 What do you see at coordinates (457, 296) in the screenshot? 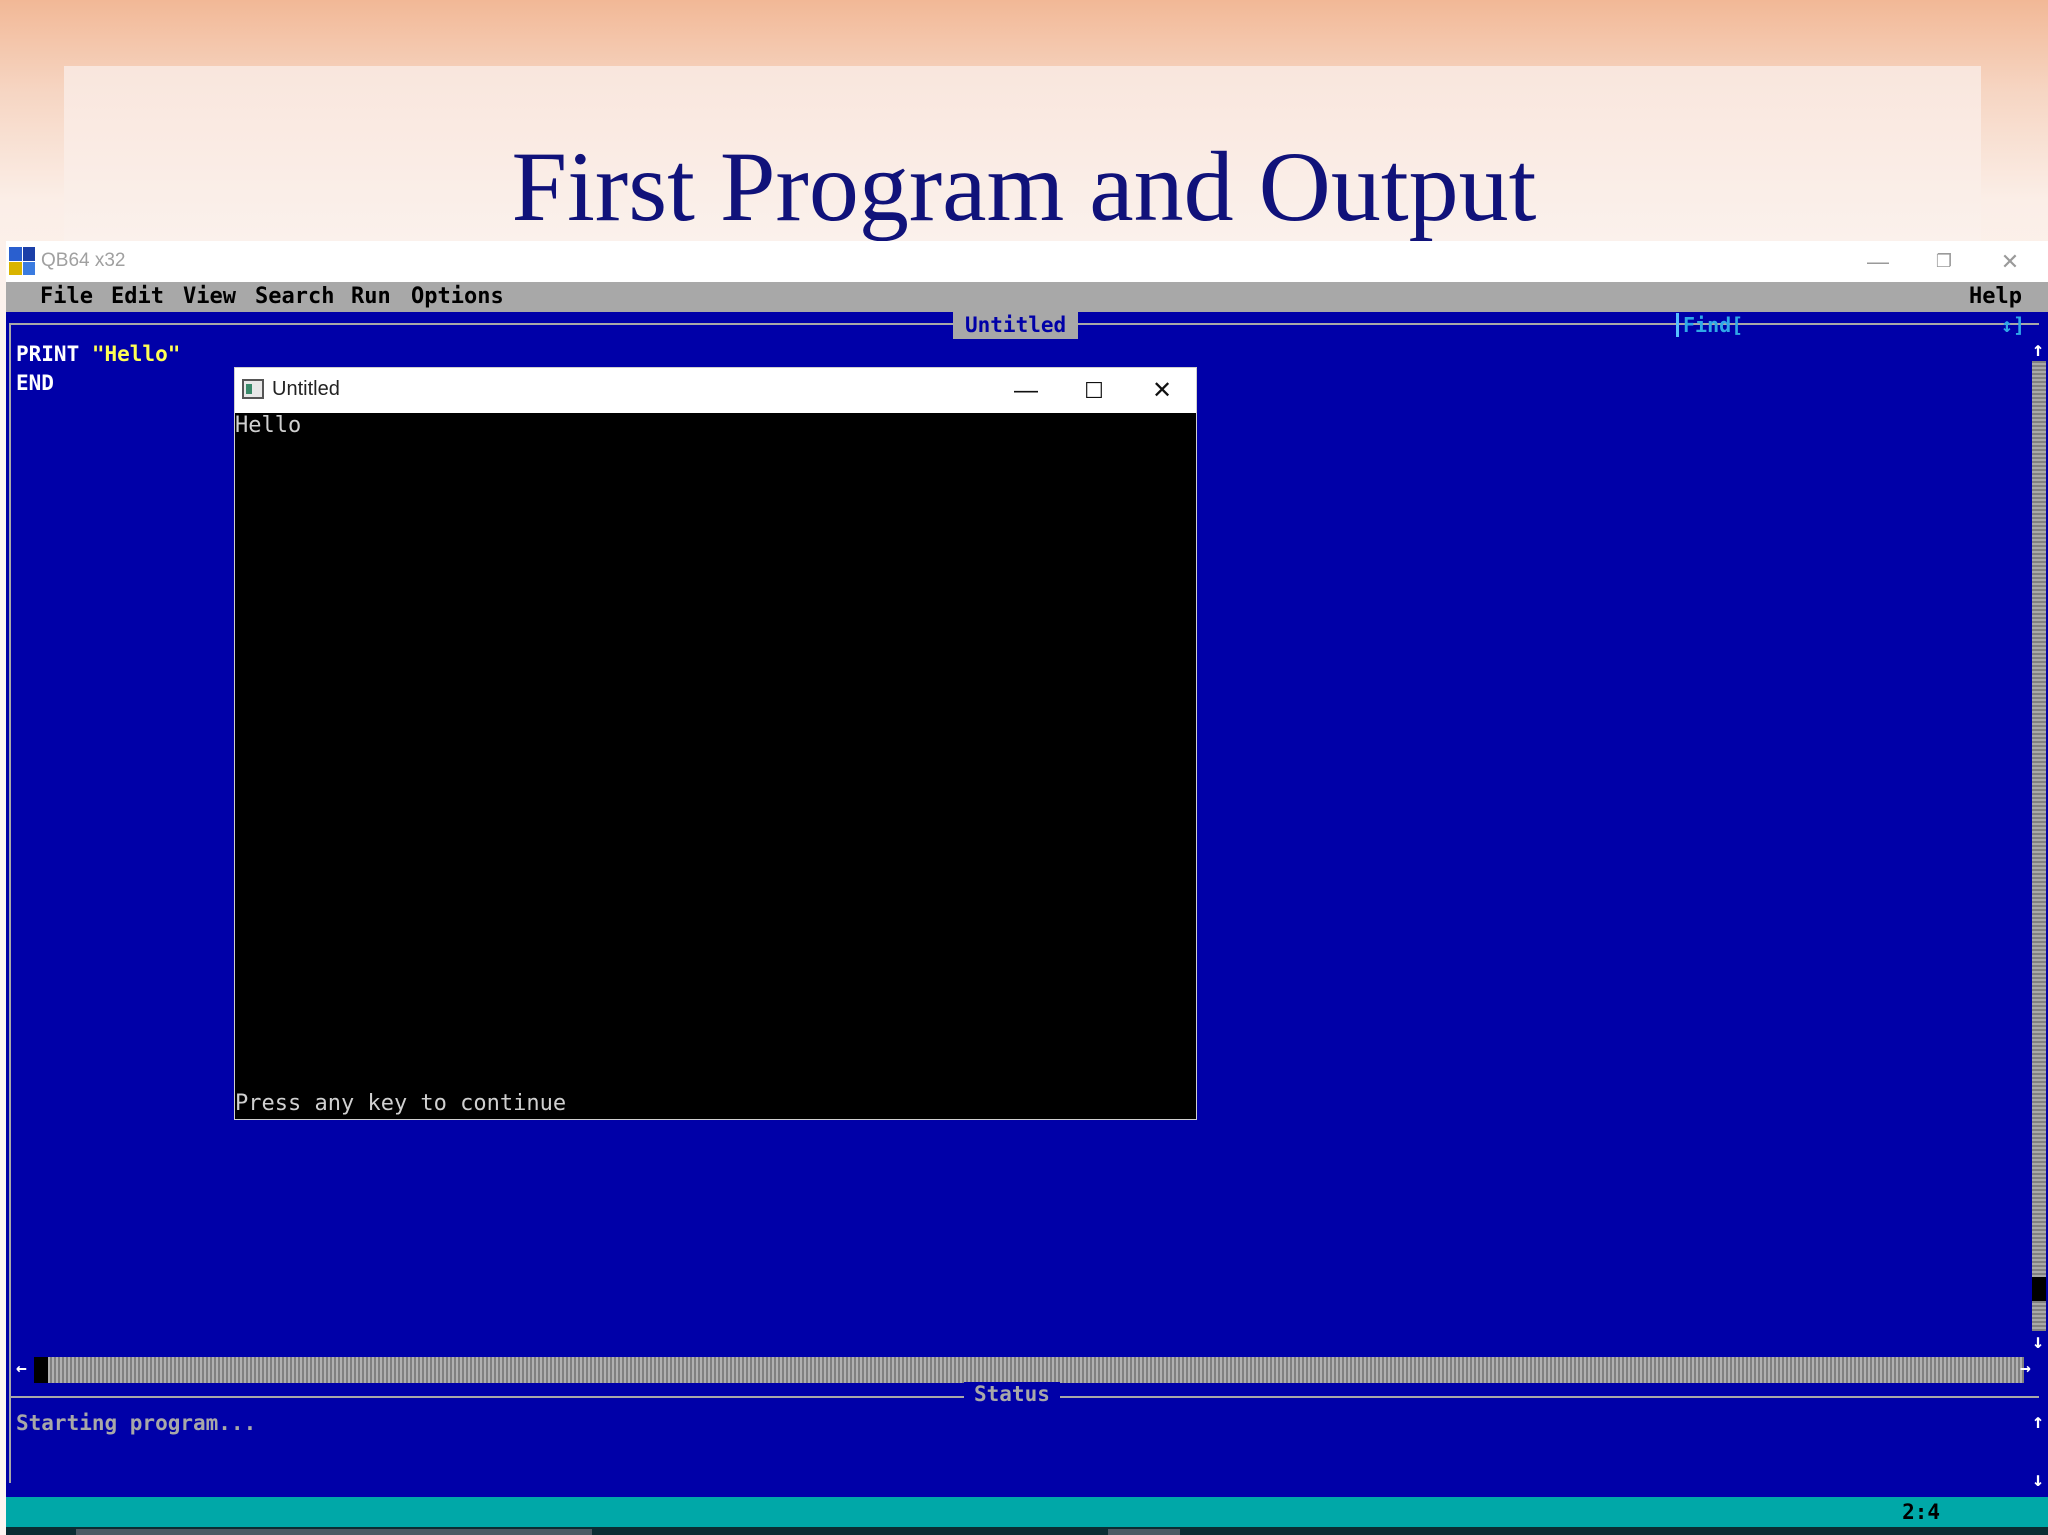
I see `menu-options: Options` at bounding box center [457, 296].